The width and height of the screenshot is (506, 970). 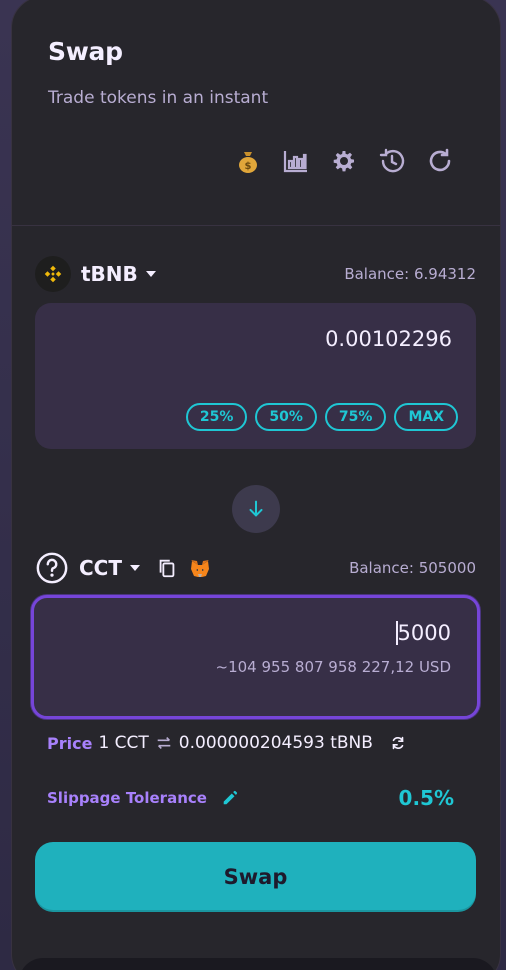 What do you see at coordinates (258, 964) in the screenshot?
I see `bottom-card-edge` at bounding box center [258, 964].